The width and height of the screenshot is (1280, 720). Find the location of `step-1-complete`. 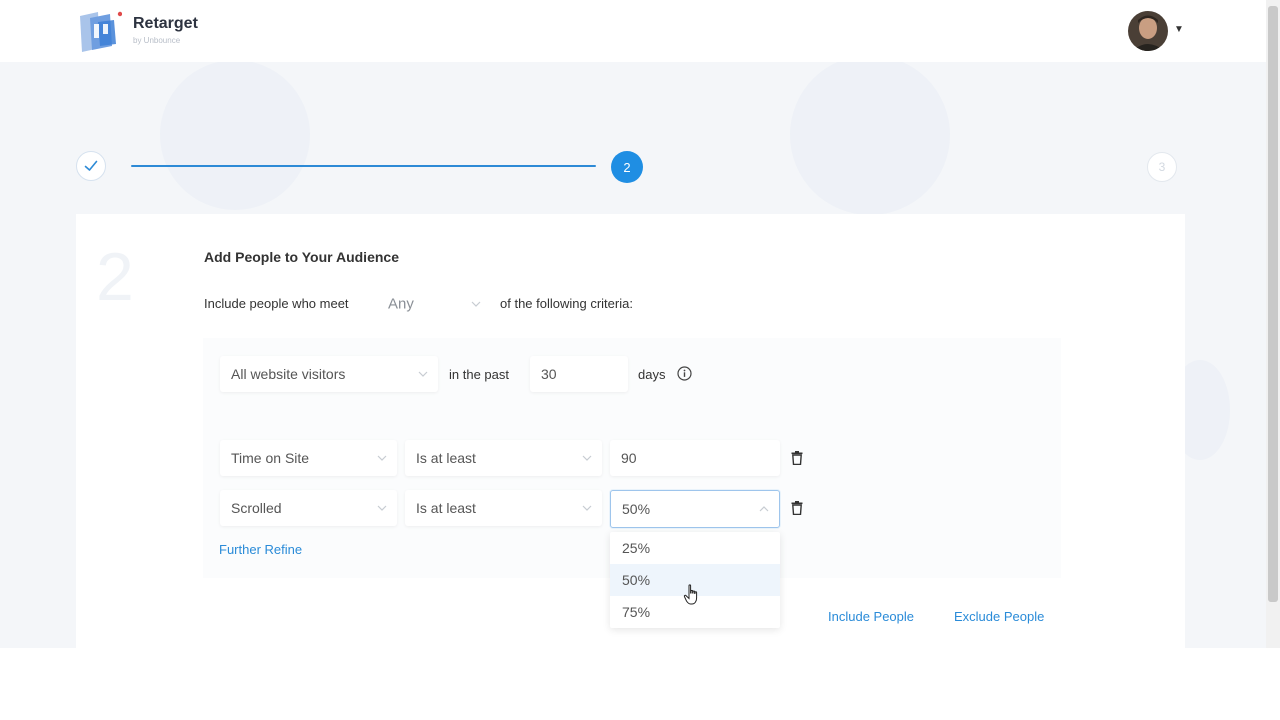

step-1-complete is located at coordinates (91, 166).